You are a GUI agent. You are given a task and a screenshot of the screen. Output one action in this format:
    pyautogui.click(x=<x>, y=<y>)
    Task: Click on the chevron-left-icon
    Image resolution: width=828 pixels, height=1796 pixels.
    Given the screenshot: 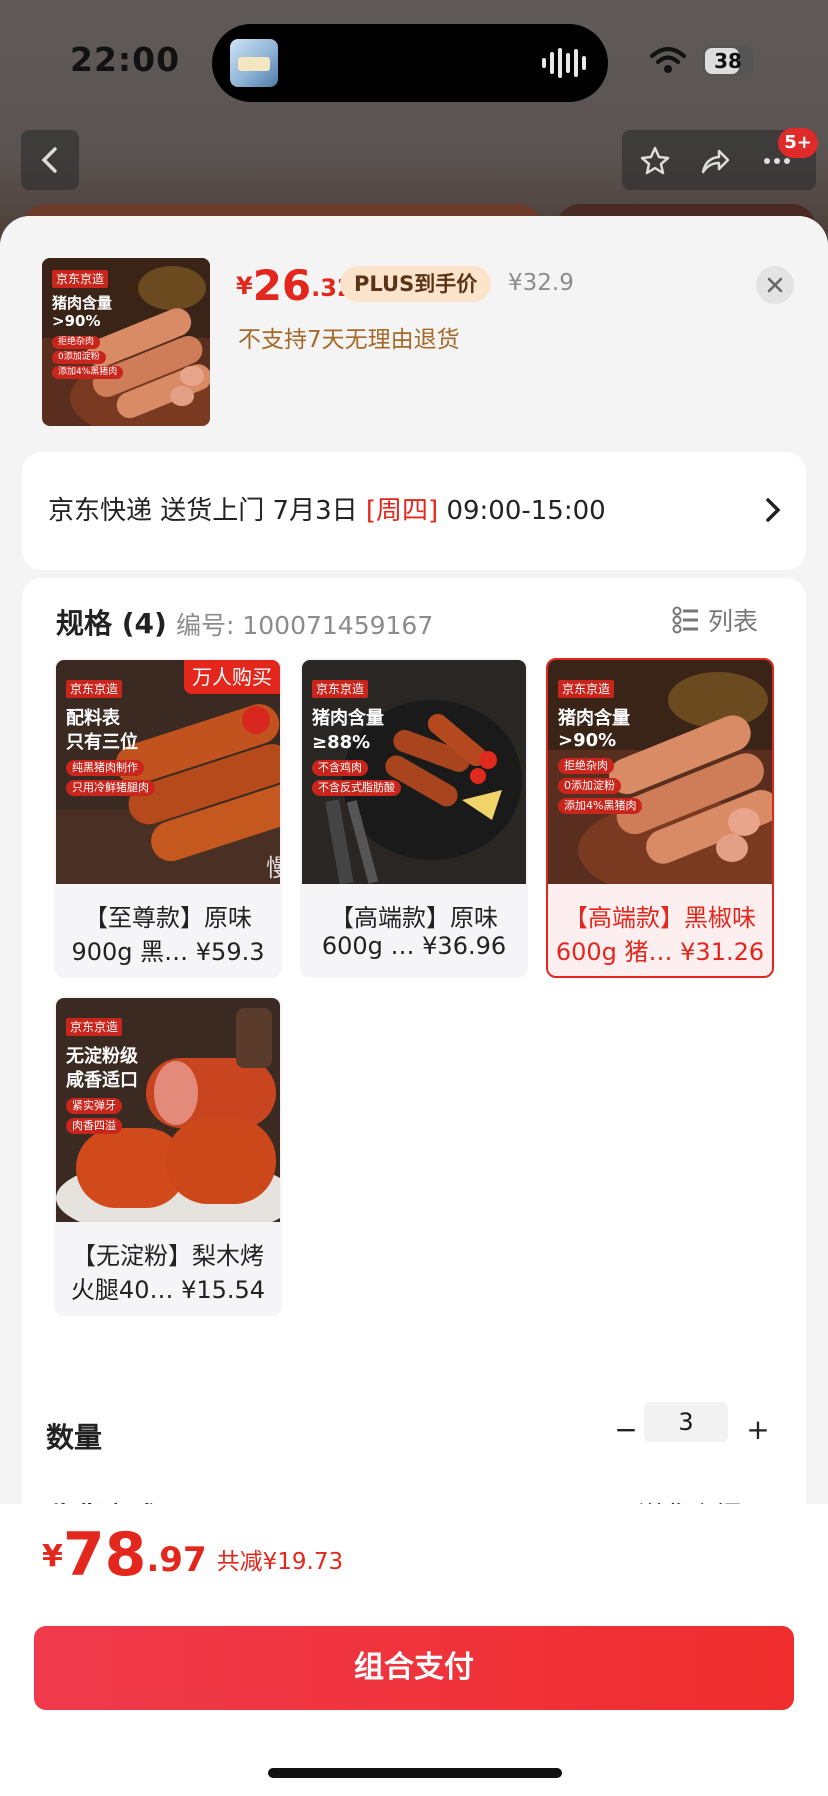 What is the action you would take?
    pyautogui.click(x=49, y=160)
    